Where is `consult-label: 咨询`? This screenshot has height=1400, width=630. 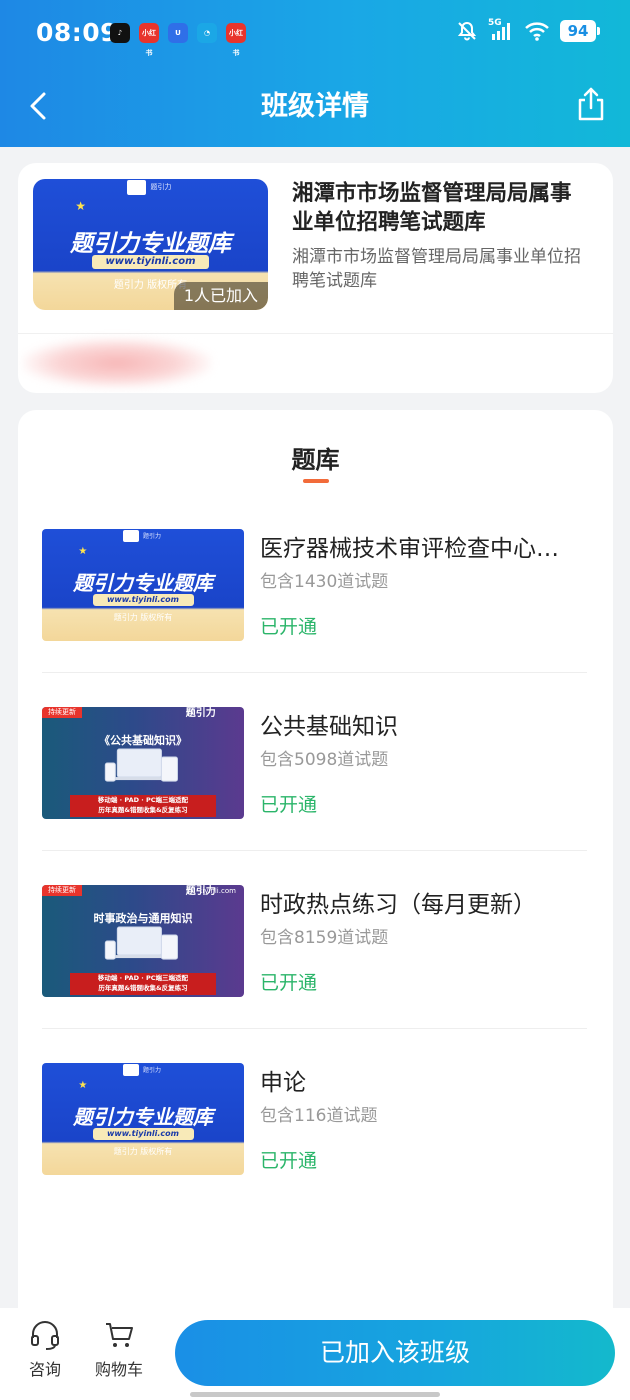 consult-label: 咨询 is located at coordinates (44, 1369).